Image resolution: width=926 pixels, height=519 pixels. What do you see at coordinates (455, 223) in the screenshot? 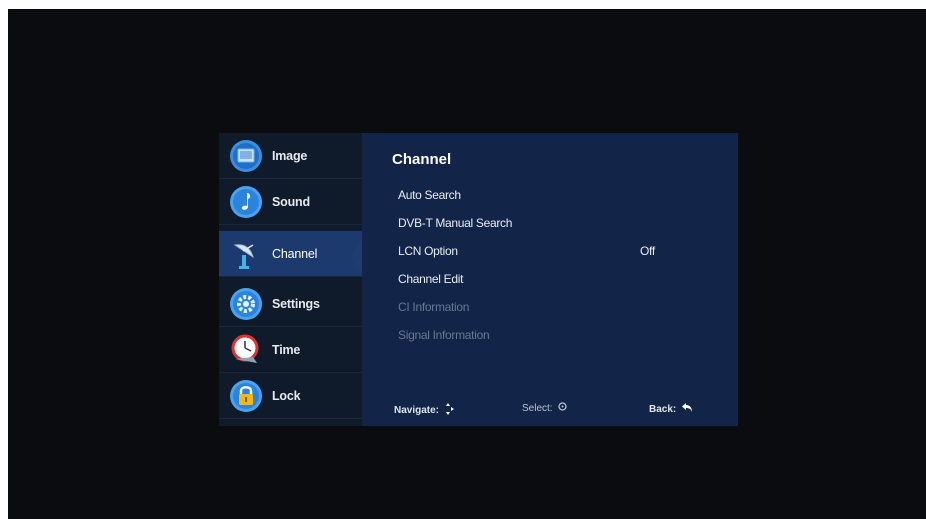
I see `menu-item-label: DVB-T Manual Search` at bounding box center [455, 223].